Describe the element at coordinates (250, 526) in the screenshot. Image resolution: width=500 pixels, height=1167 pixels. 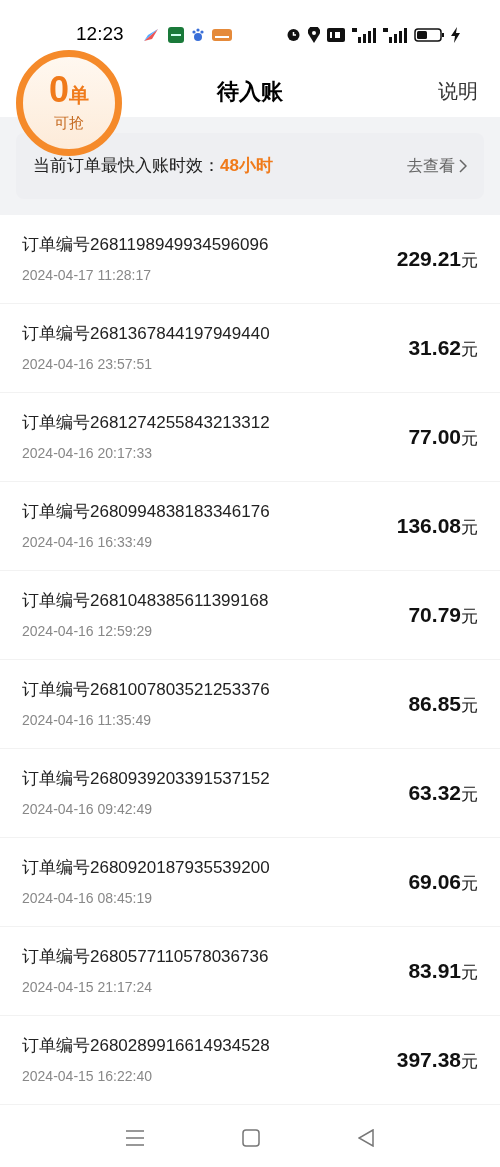
I see `order-row: 订单编号2680994838183346176 2024-04-16 16:33:49 136.08元` at that location.